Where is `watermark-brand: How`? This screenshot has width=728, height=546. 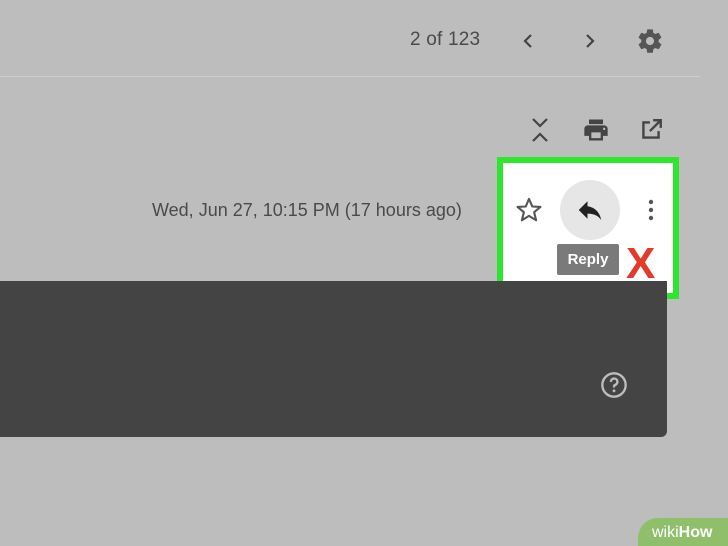
watermark-brand: How is located at coordinates (695, 532).